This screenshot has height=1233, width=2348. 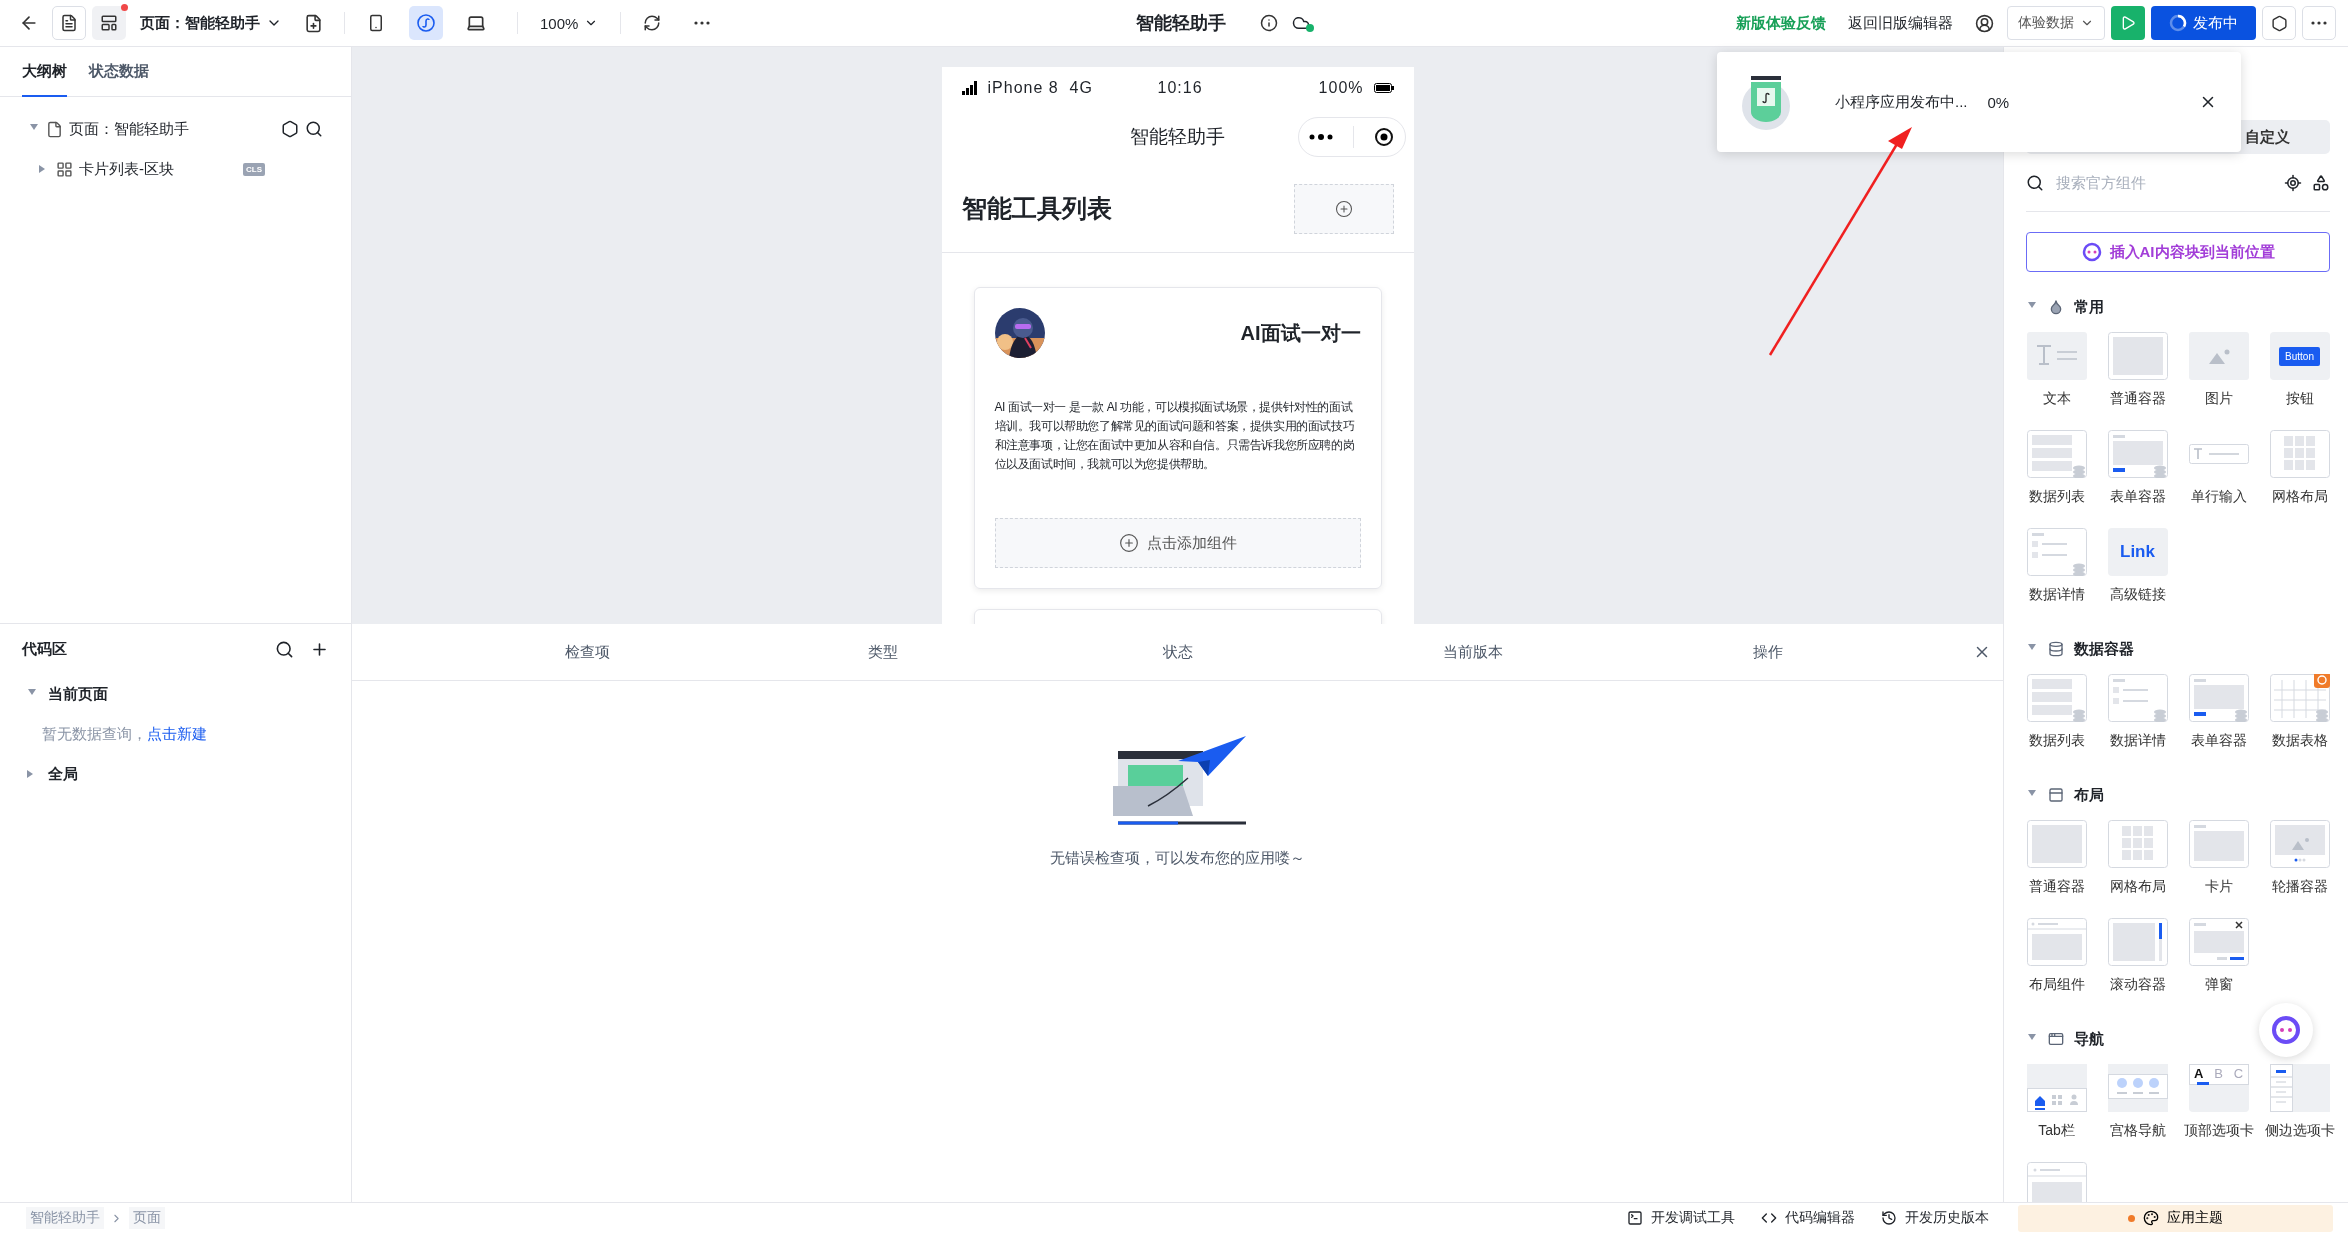 What do you see at coordinates (2299, 356) in the screenshot?
I see `button-thumbnail: Button` at bounding box center [2299, 356].